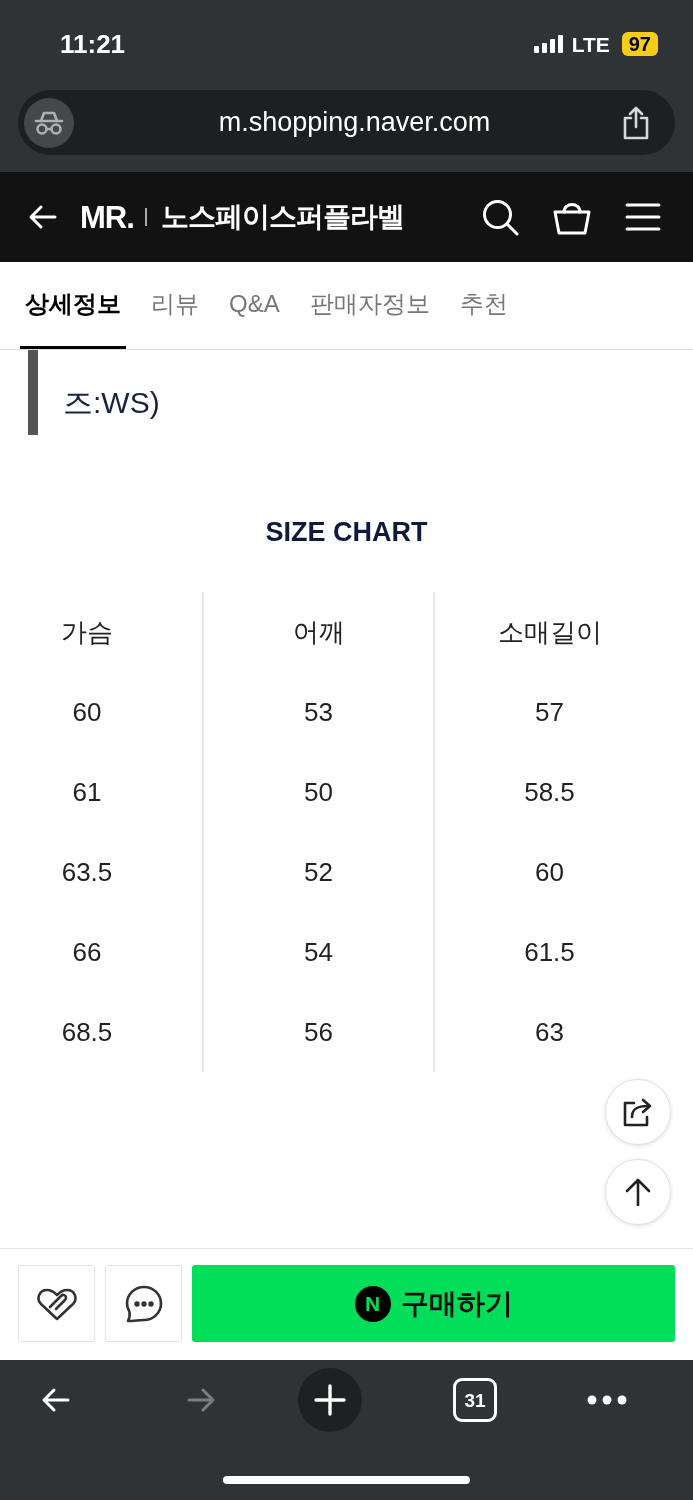  What do you see at coordinates (346, 532) in the screenshot?
I see `size-chart-title: SIZE CHART` at bounding box center [346, 532].